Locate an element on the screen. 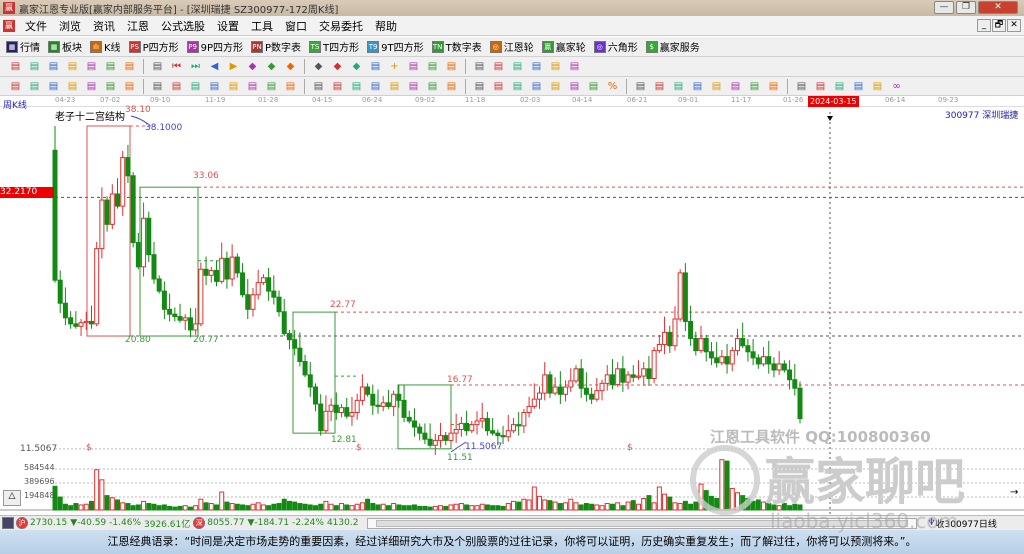 The image size is (1024, 554). fib3-icon: ▤ is located at coordinates (451, 86).